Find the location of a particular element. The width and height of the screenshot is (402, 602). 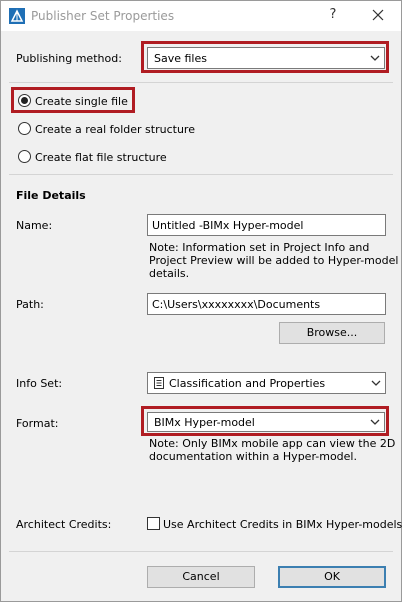

info-set-dropdown: Classification and Properties is located at coordinates (266, 383).